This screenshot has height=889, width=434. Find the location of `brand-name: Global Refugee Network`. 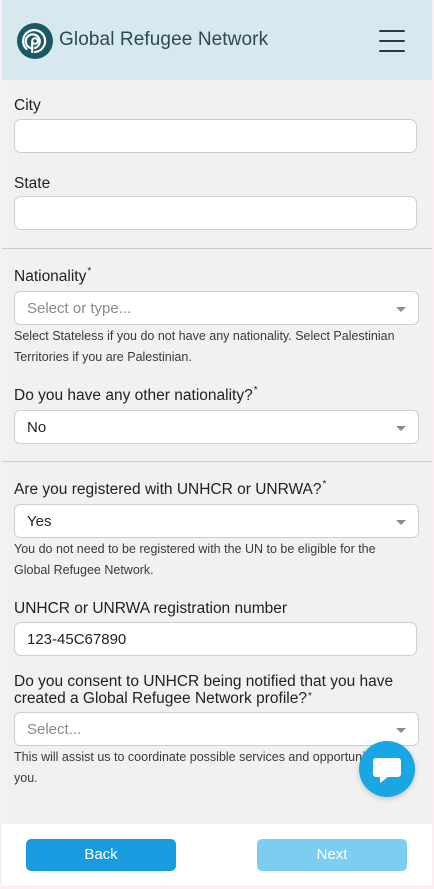

brand-name: Global Refugee Network is located at coordinates (164, 39).